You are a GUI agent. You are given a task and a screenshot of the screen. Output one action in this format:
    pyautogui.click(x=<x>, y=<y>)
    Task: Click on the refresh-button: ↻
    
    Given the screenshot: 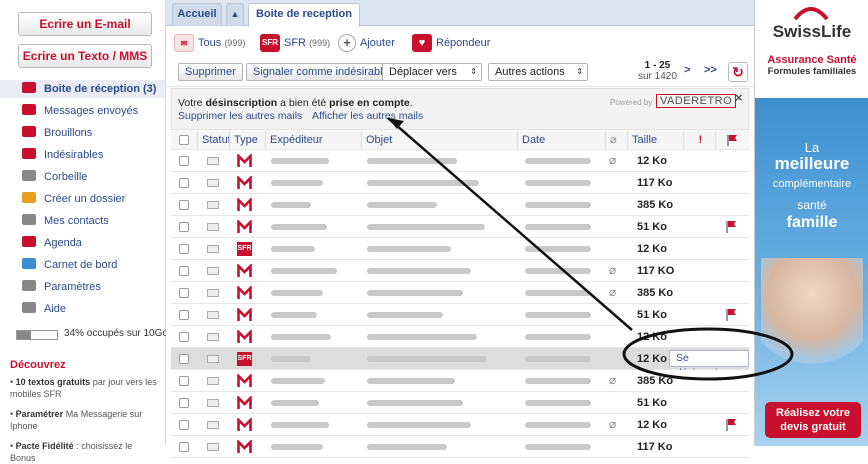 What is the action you would take?
    pyautogui.click(x=738, y=72)
    